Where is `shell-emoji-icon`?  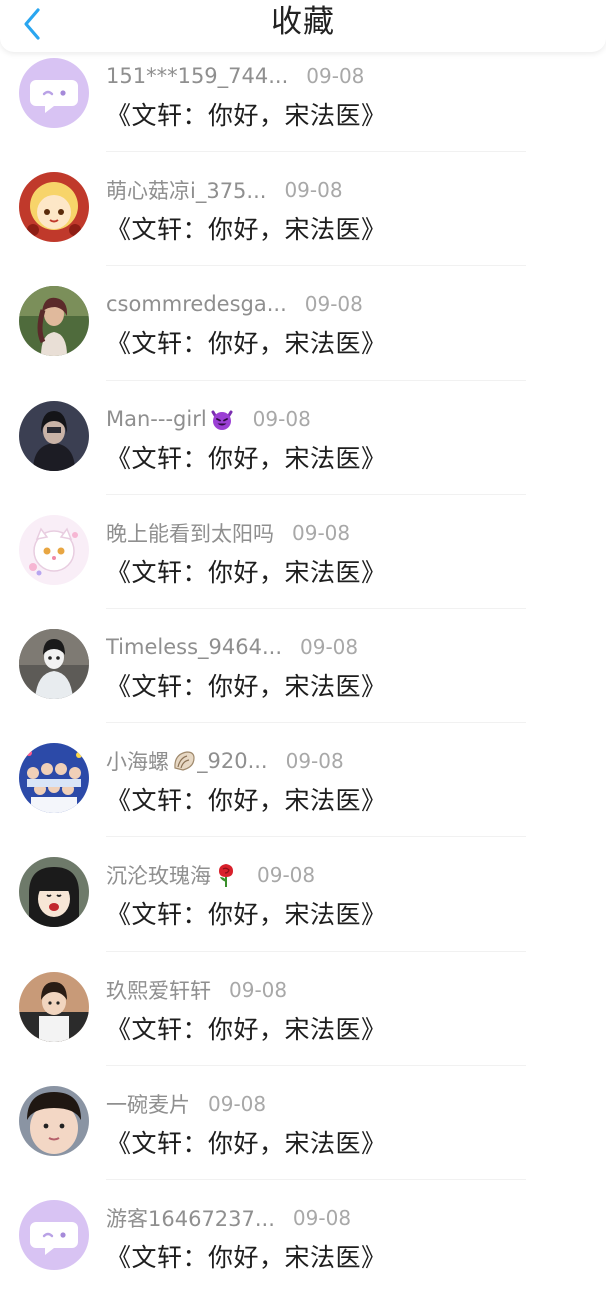 shell-emoji-icon is located at coordinates (184, 761).